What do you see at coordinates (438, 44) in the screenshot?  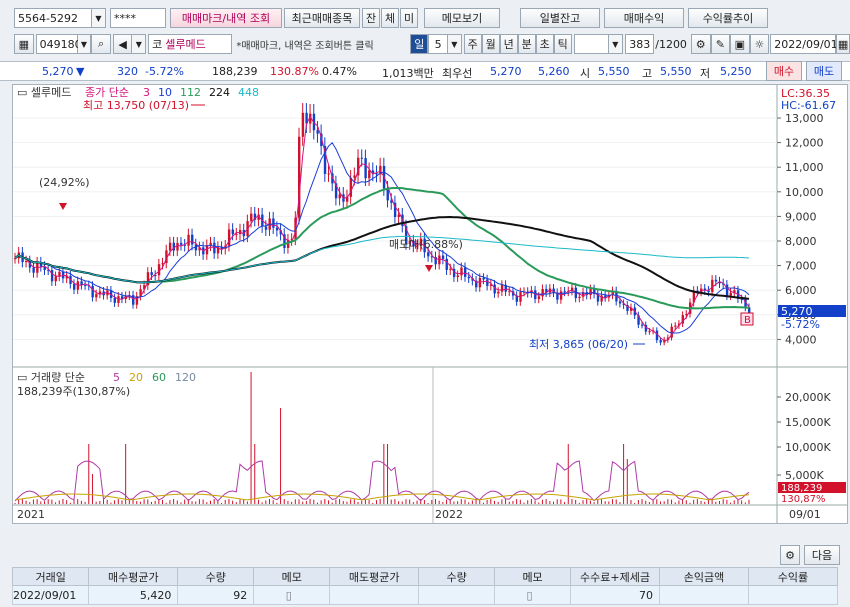 I see `period-value-input: 5` at bounding box center [438, 44].